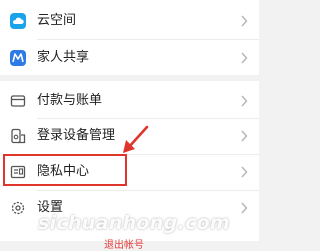  I want to click on annotation-arrow-icon, so click(136, 139).